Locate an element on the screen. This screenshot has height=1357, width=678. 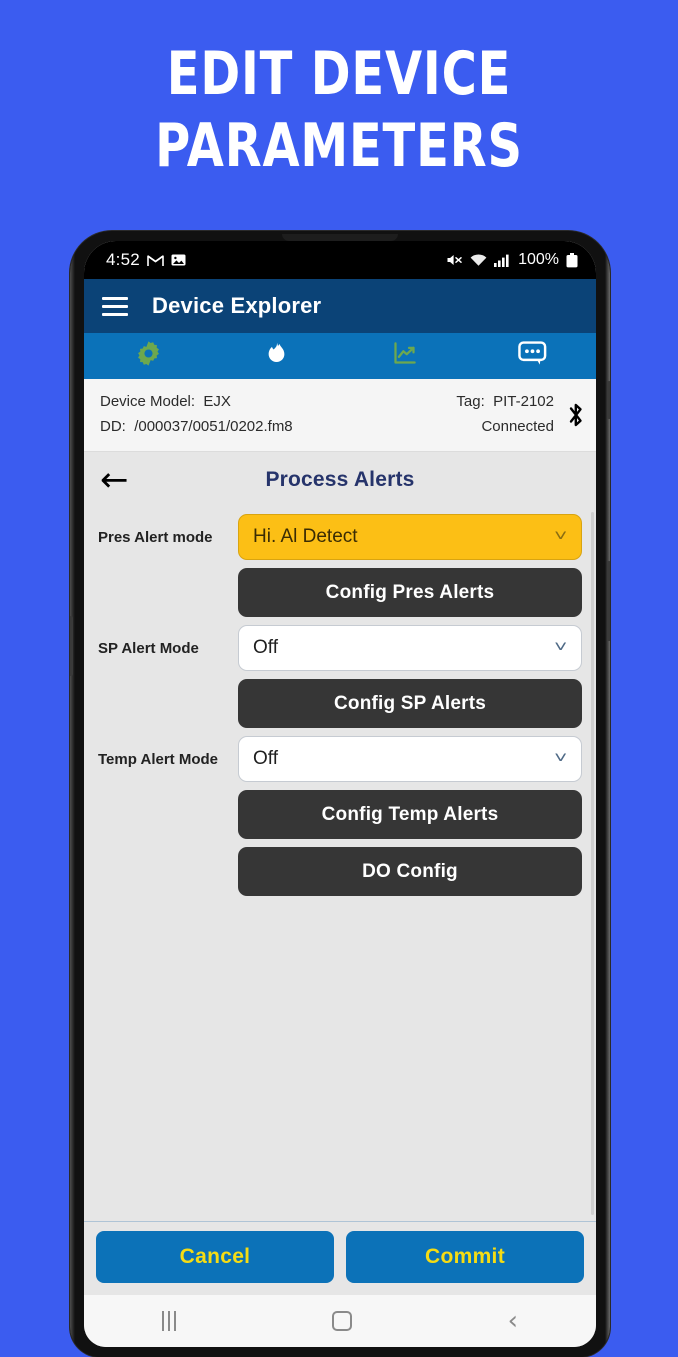
device-info-right: Tag: PIT-2102 Connected is located at coordinates (518, 414).